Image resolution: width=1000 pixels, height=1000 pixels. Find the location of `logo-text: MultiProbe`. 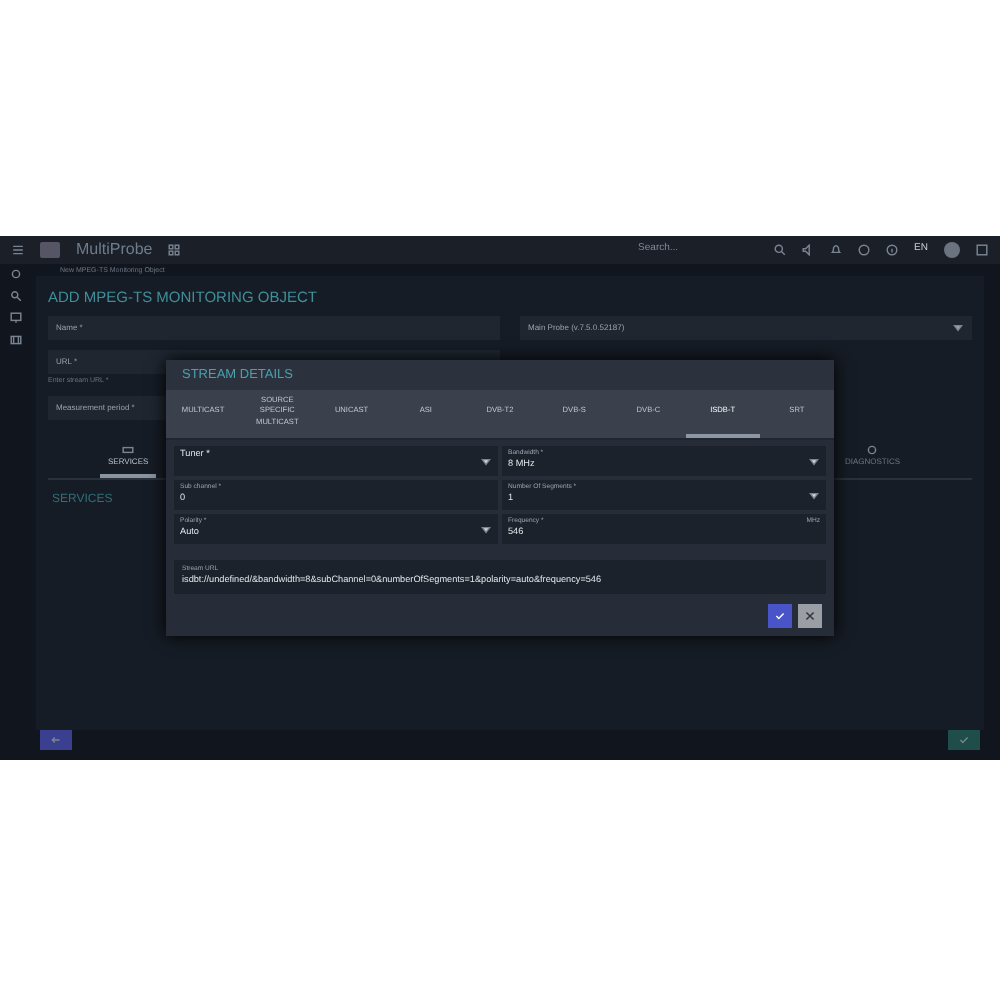

logo-text: MultiProbe is located at coordinates (114, 250).